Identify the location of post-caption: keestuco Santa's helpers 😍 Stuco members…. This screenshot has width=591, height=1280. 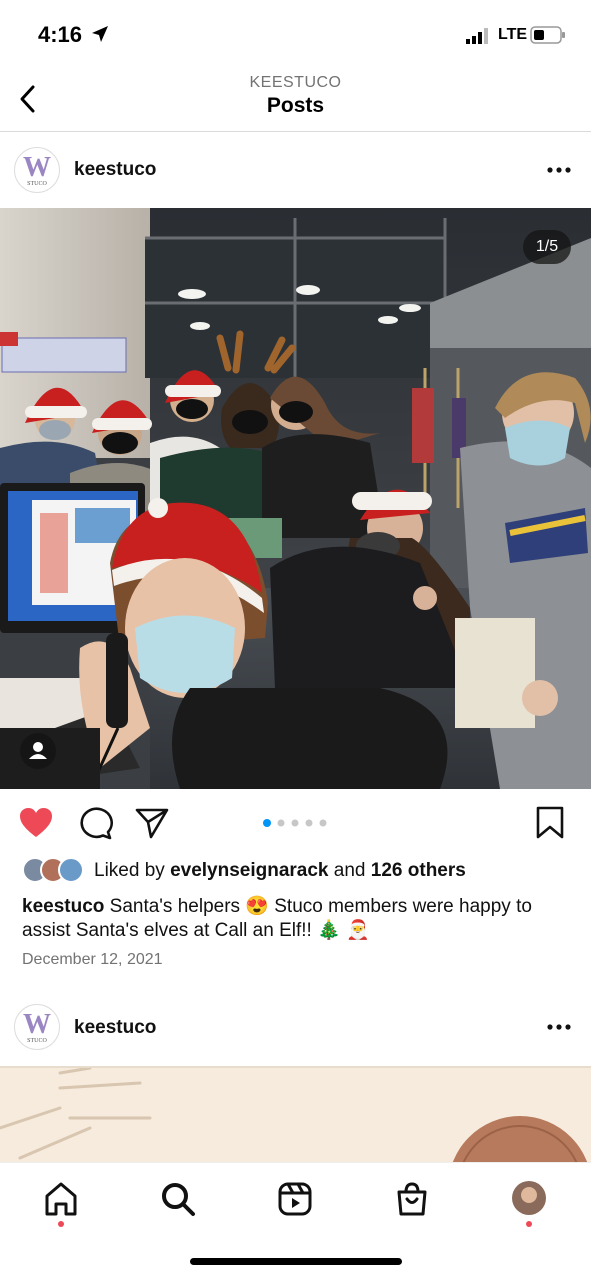
(297, 919).